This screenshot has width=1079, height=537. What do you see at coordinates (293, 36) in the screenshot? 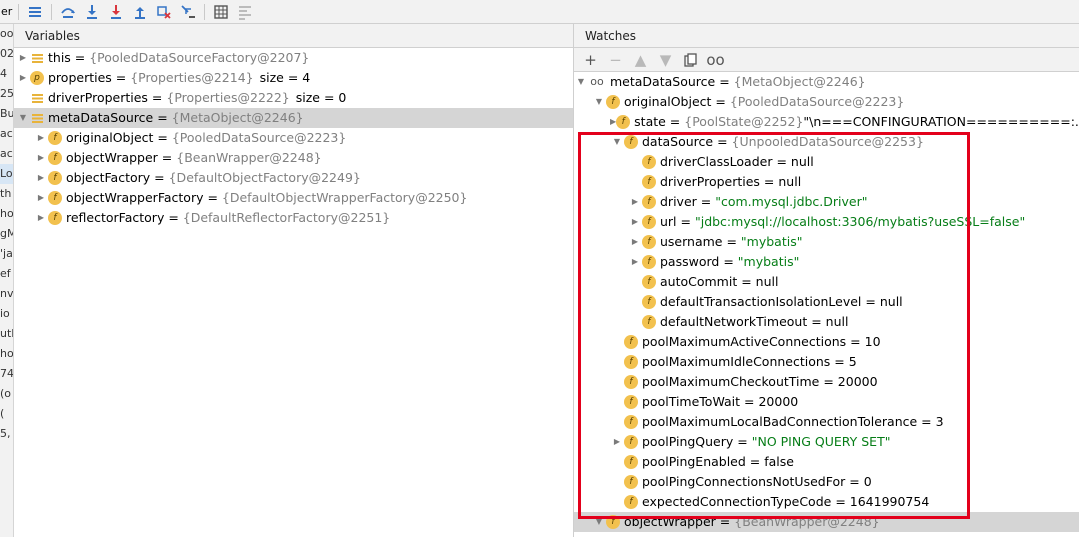
I see `variables-header: Variables` at bounding box center [293, 36].